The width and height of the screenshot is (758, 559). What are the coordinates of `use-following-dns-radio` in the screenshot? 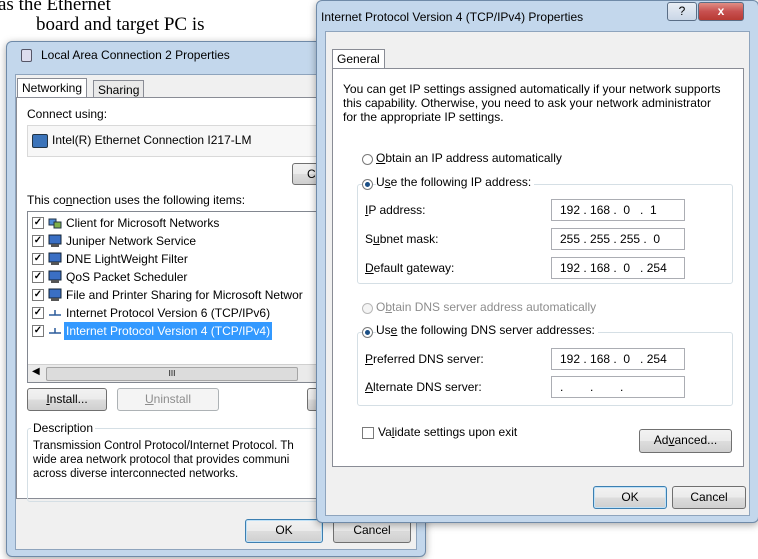 It's located at (367, 332).